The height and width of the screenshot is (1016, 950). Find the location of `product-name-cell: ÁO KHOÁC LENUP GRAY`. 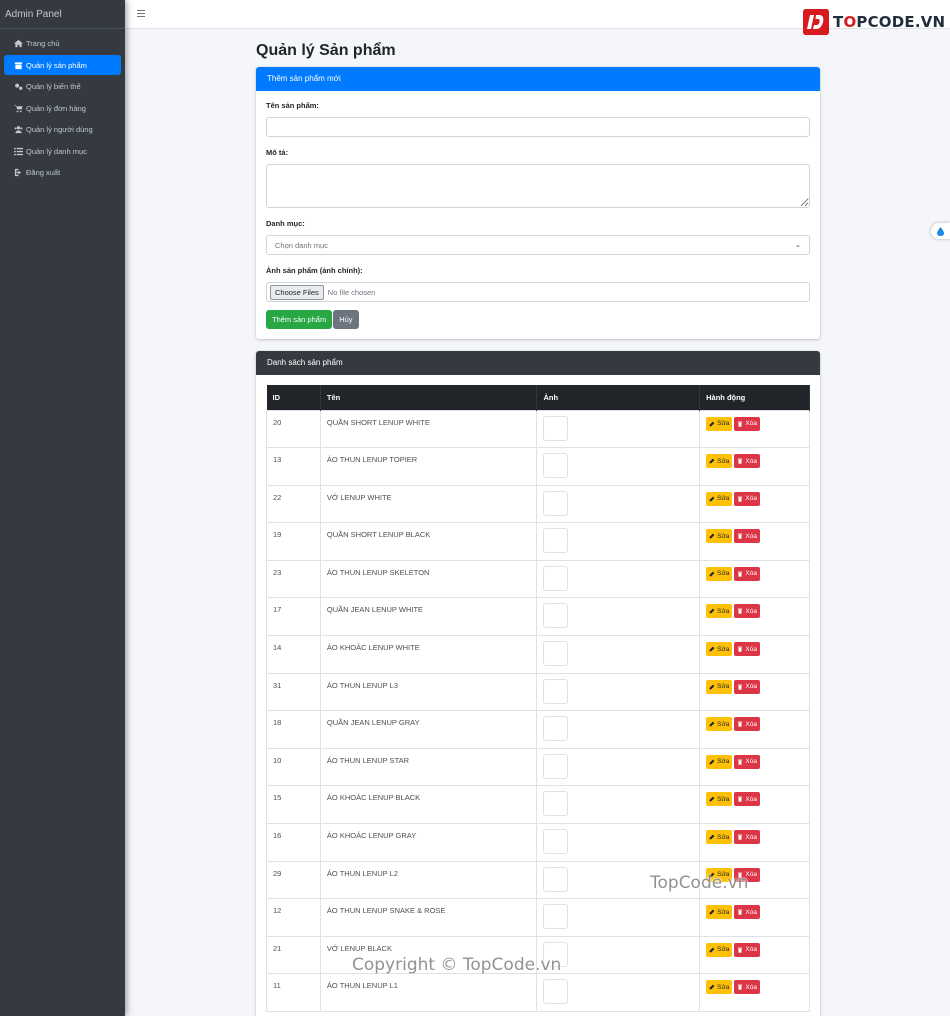

product-name-cell: ÁO KHOÁC LENUP GRAY is located at coordinates (428, 842).